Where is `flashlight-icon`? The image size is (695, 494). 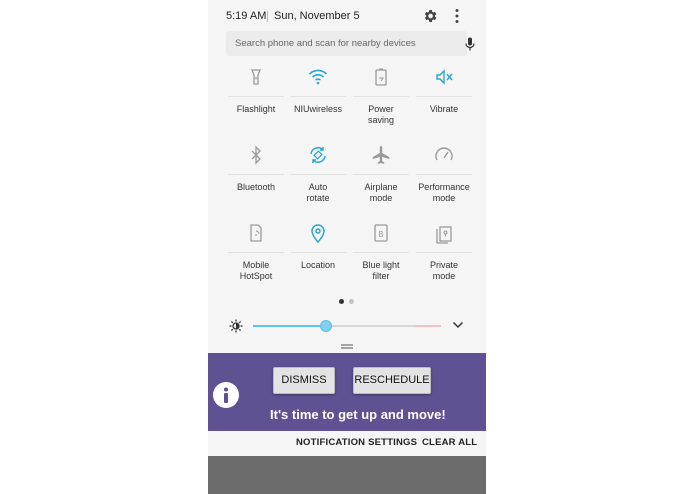
flashlight-icon is located at coordinates (256, 77).